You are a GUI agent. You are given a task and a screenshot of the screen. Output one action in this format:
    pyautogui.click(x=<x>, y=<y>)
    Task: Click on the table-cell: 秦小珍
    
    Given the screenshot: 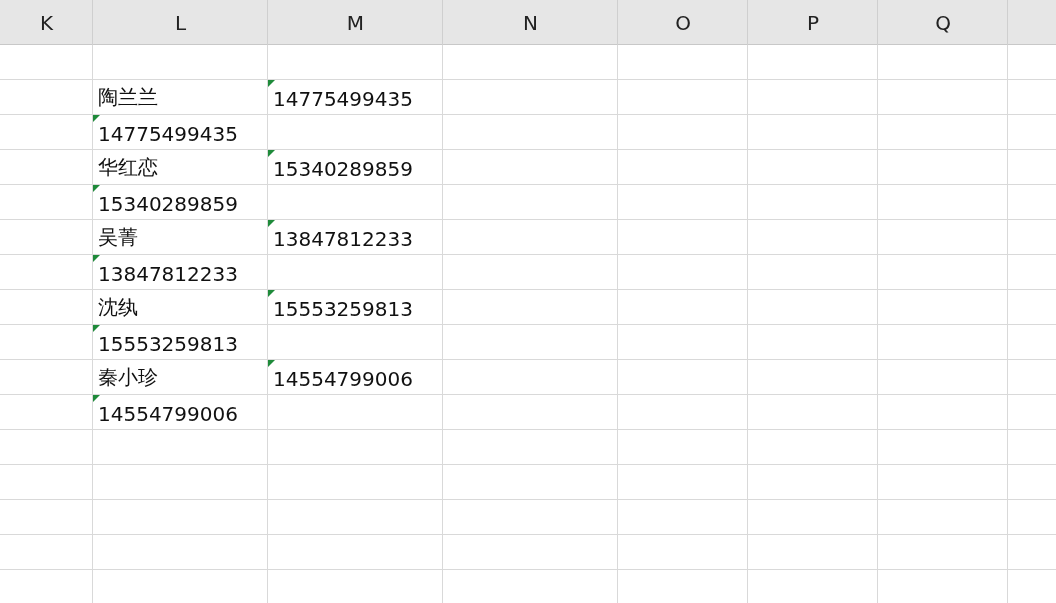 What is the action you would take?
    pyautogui.click(x=128, y=377)
    